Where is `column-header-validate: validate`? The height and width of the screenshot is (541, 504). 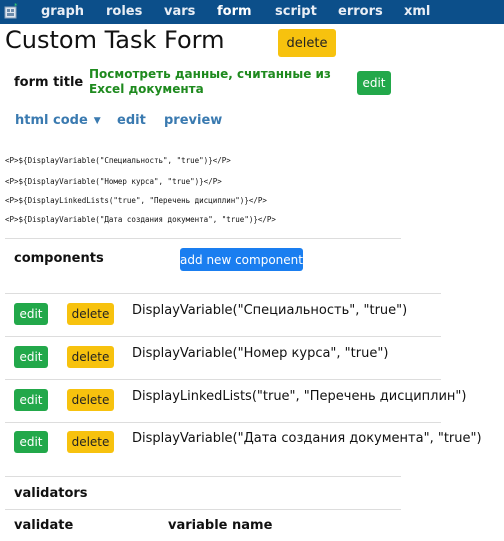
column-header-validate: validate is located at coordinates (44, 525).